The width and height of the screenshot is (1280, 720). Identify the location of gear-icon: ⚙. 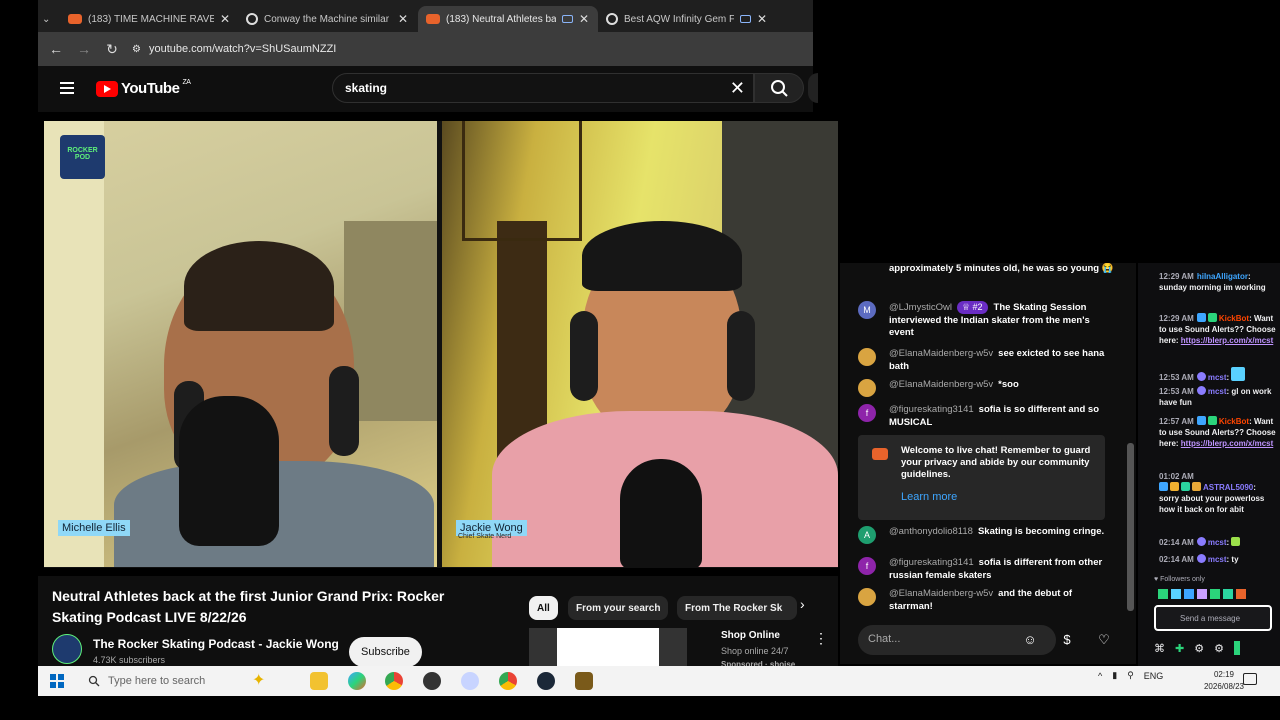
(1199, 648).